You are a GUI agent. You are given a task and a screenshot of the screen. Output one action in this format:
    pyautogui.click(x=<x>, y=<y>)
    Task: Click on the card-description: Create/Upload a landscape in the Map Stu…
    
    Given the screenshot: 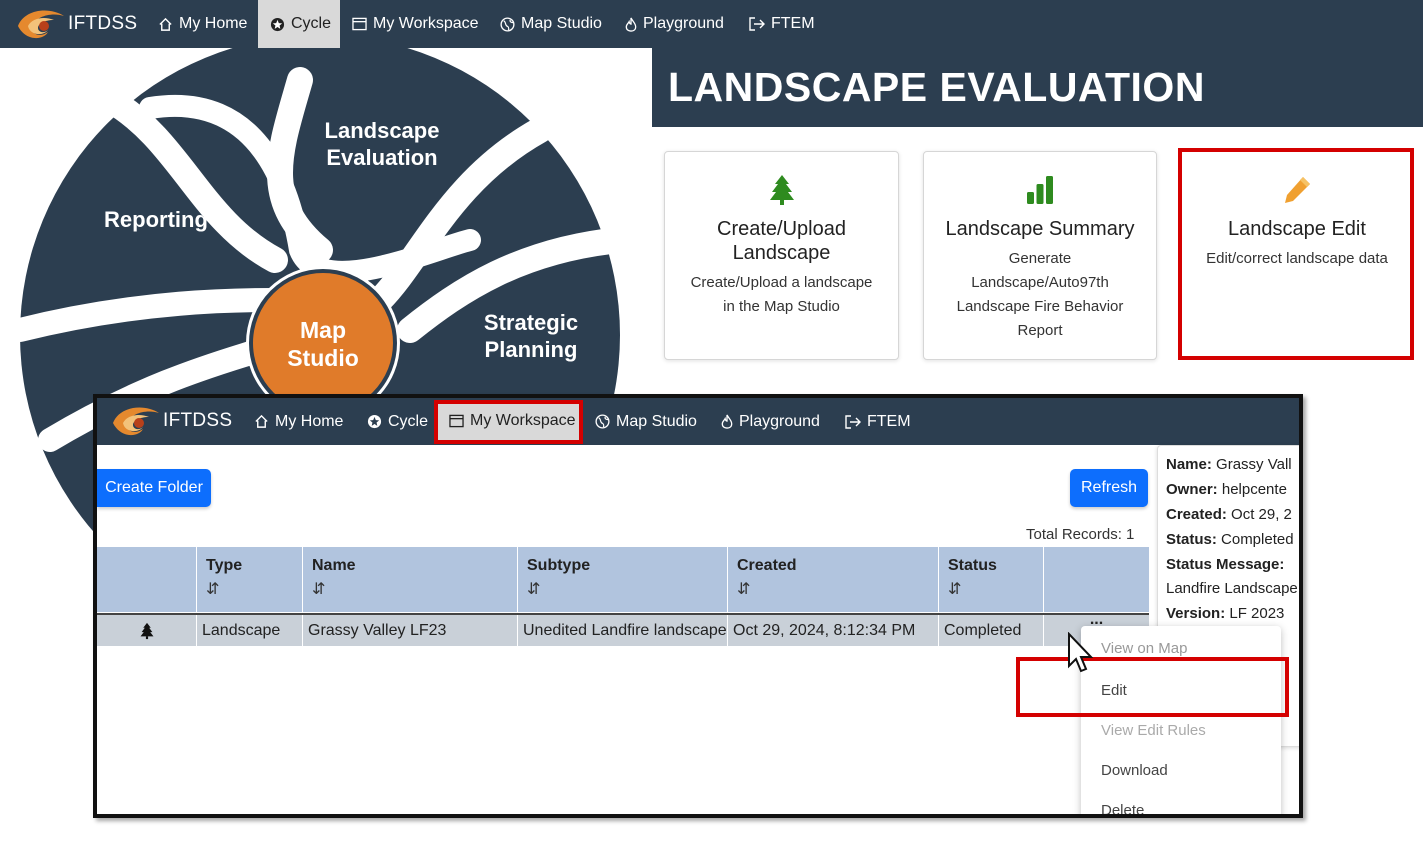 What is the action you would take?
    pyautogui.click(x=781, y=295)
    